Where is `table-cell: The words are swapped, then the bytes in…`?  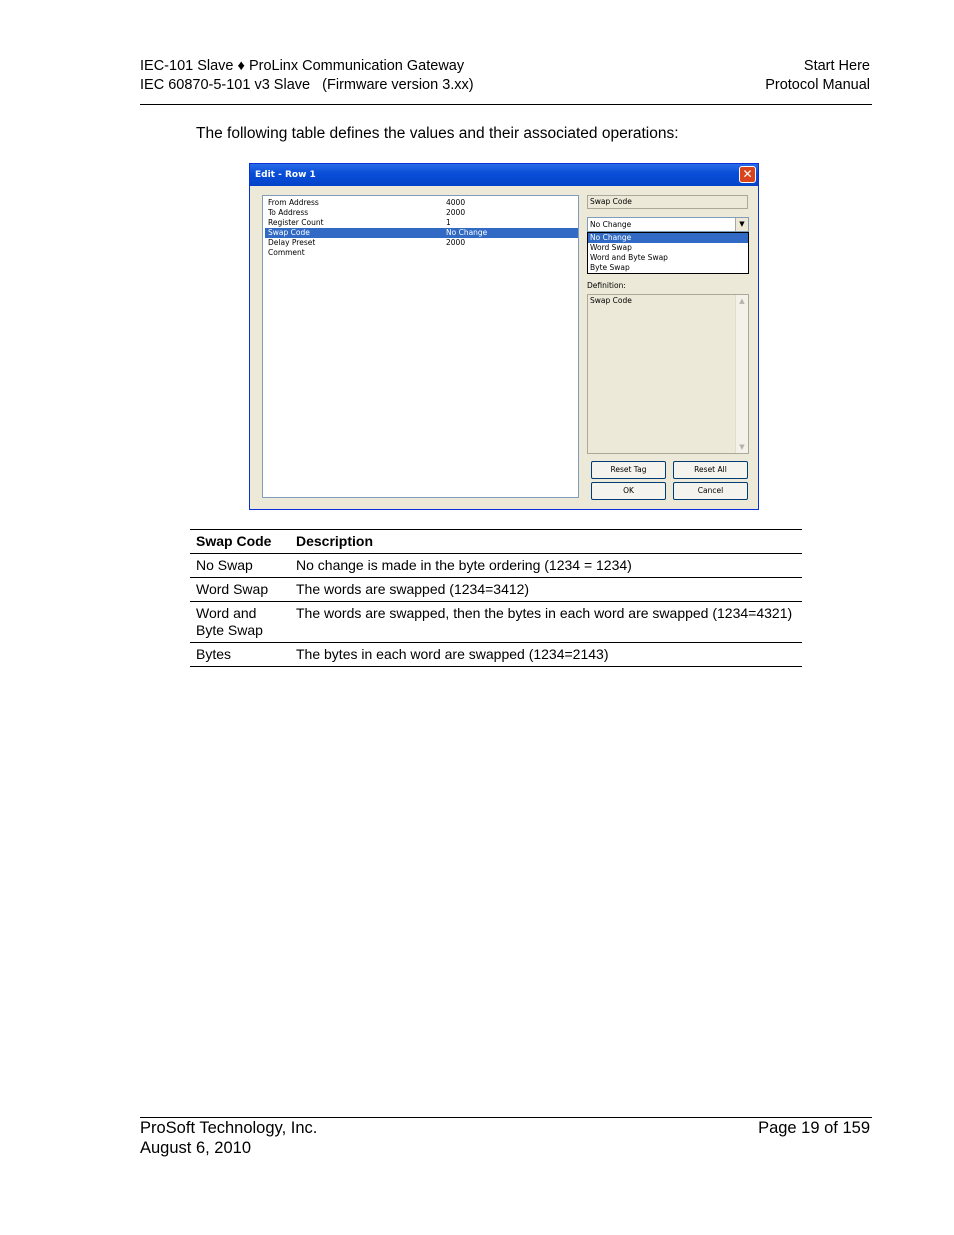 table-cell: The words are swapped, then the bytes in… is located at coordinates (546, 622).